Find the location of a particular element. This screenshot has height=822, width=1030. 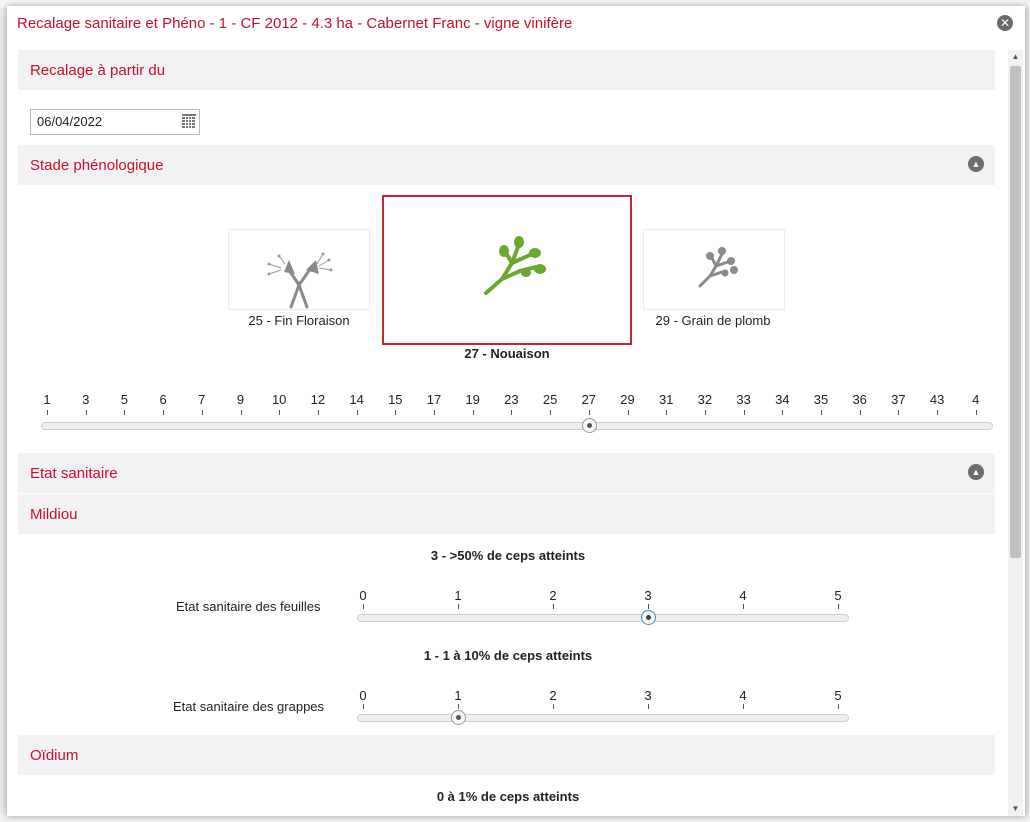

feuilles-slider-track is located at coordinates (603, 618).